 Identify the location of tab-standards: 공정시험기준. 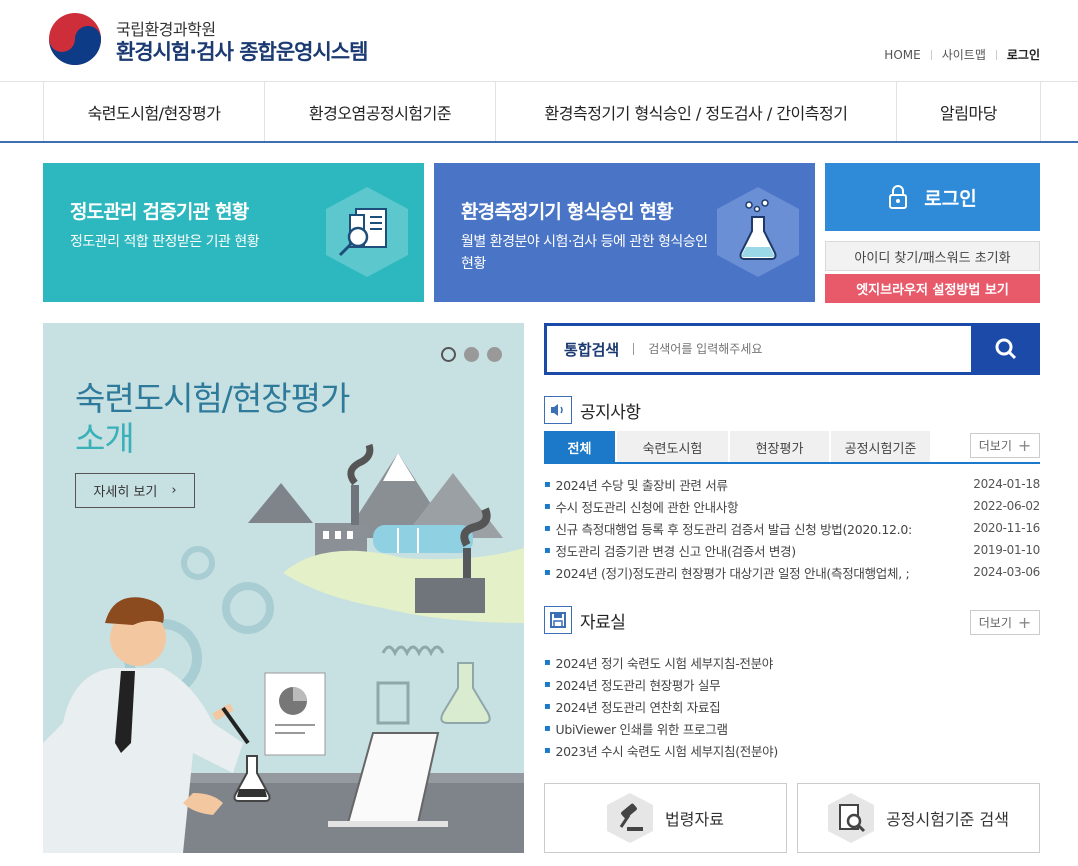
(880, 447).